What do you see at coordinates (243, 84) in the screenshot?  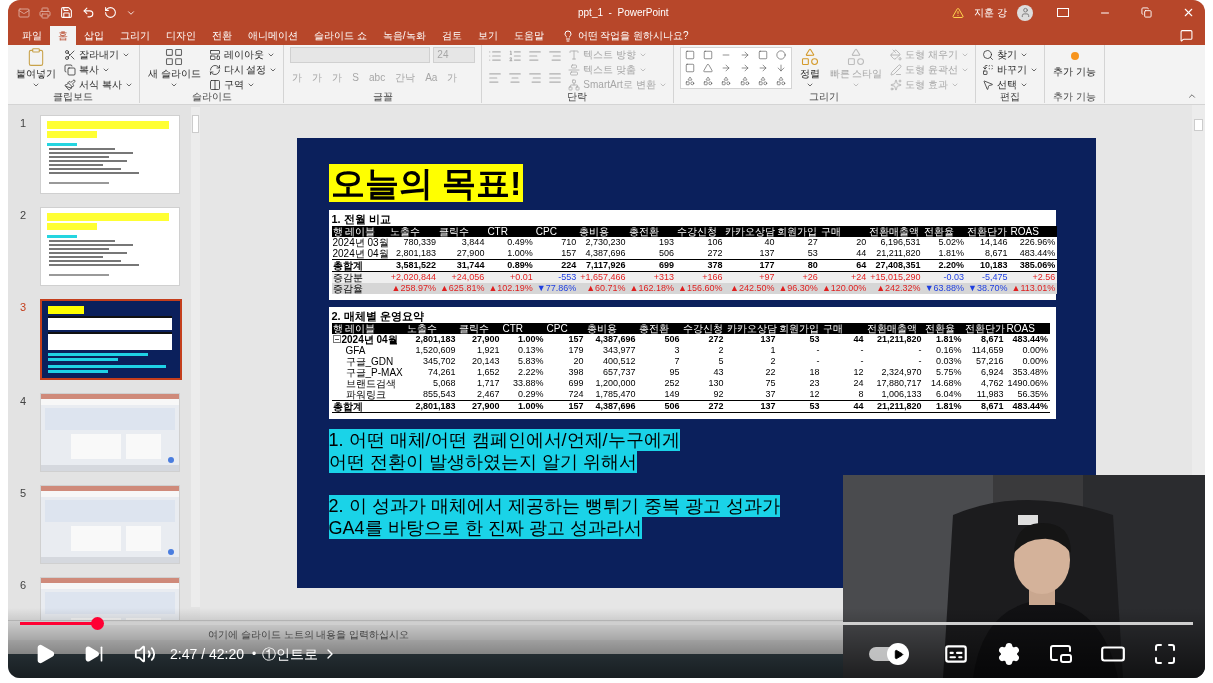 I see `ribbon-button: 구역` at bounding box center [243, 84].